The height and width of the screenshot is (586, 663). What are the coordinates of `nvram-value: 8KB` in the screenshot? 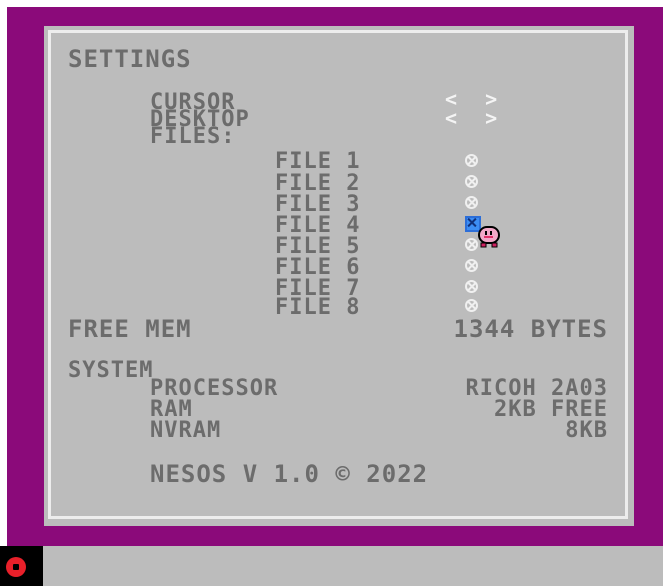 It's located at (586, 430).